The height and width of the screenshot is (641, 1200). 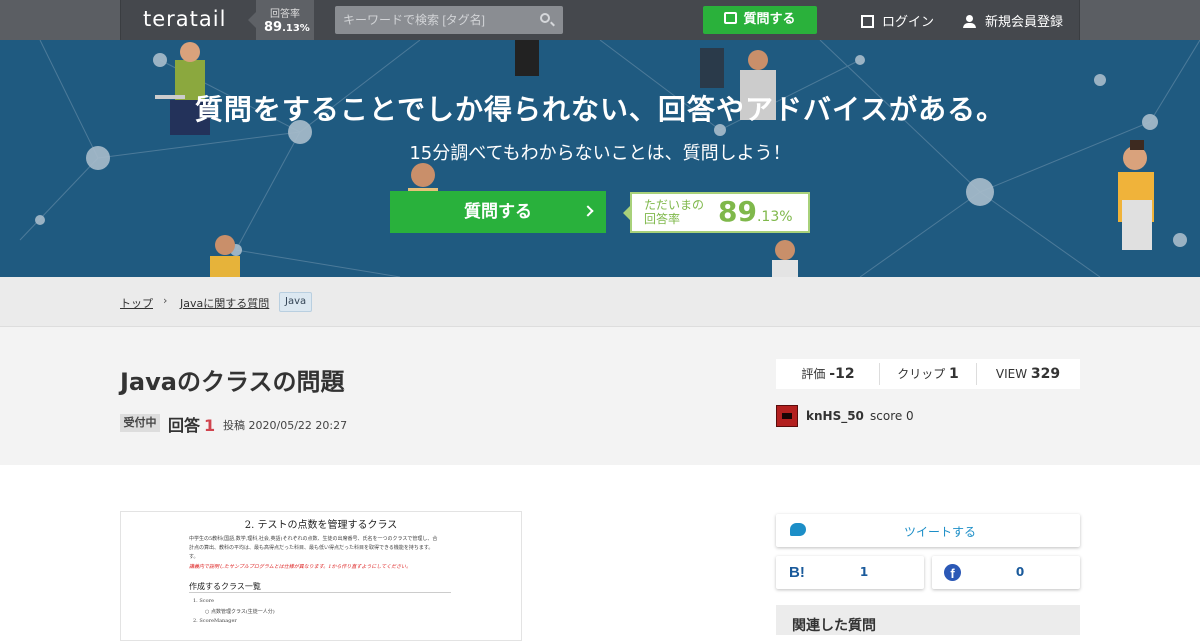 What do you see at coordinates (600, 302) in the screenshot?
I see `breadcrumb: トップ › Javaに関する質問 Java` at bounding box center [600, 302].